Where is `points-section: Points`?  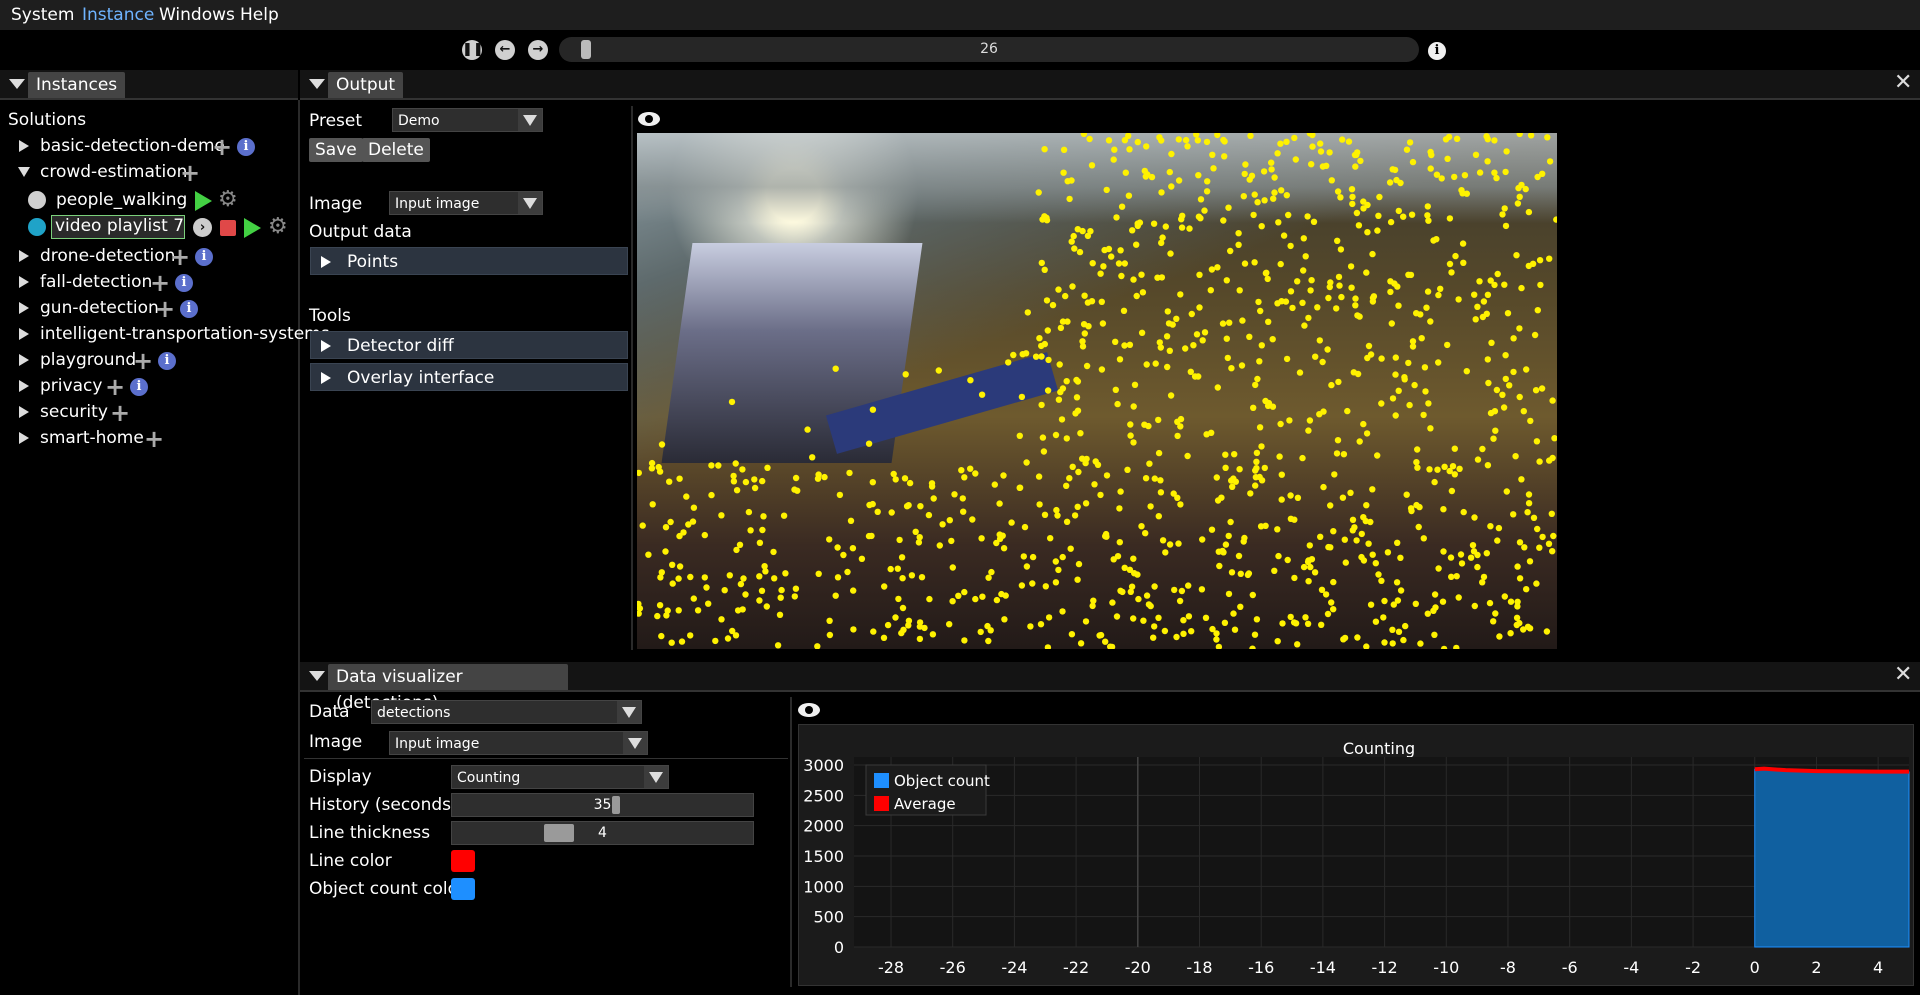
points-section: Points is located at coordinates (469, 261).